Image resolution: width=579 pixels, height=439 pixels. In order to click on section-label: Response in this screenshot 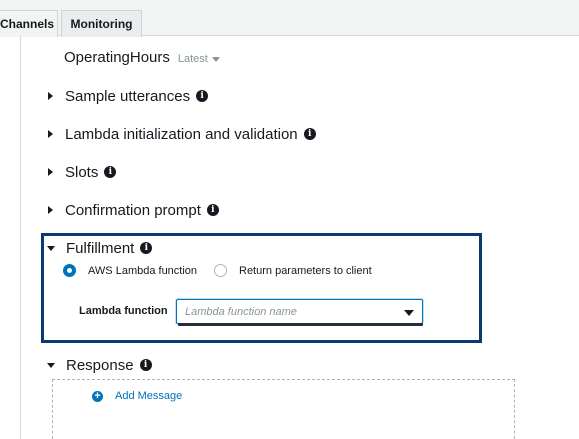, I will do `click(100, 365)`.